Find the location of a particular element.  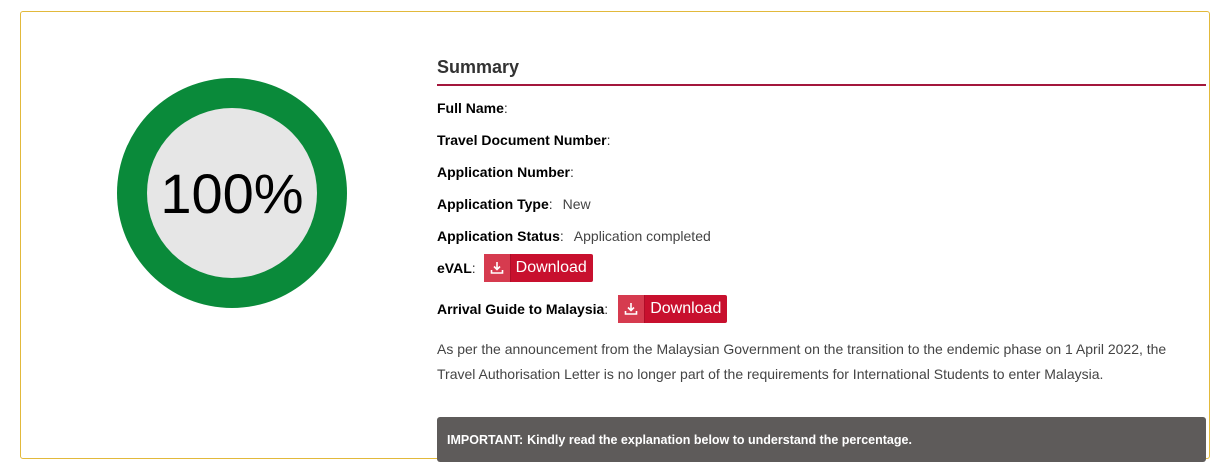

download-label: eVAL is located at coordinates (454, 268).